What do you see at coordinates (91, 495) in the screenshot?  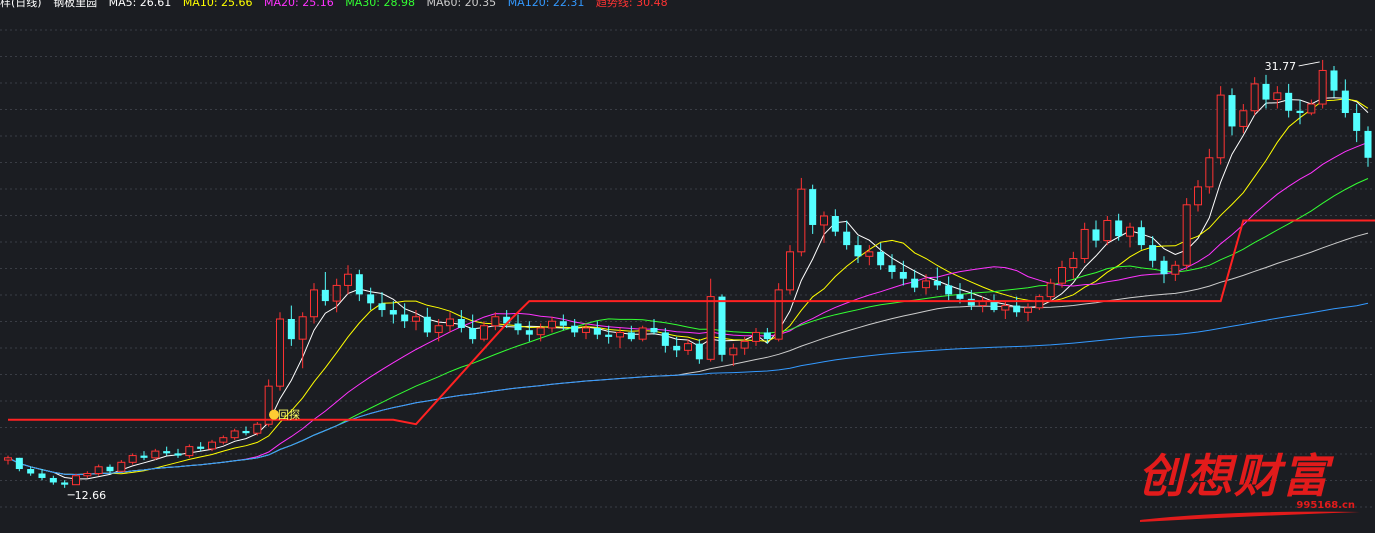 I see `low-price-label: 12.66` at bounding box center [91, 495].